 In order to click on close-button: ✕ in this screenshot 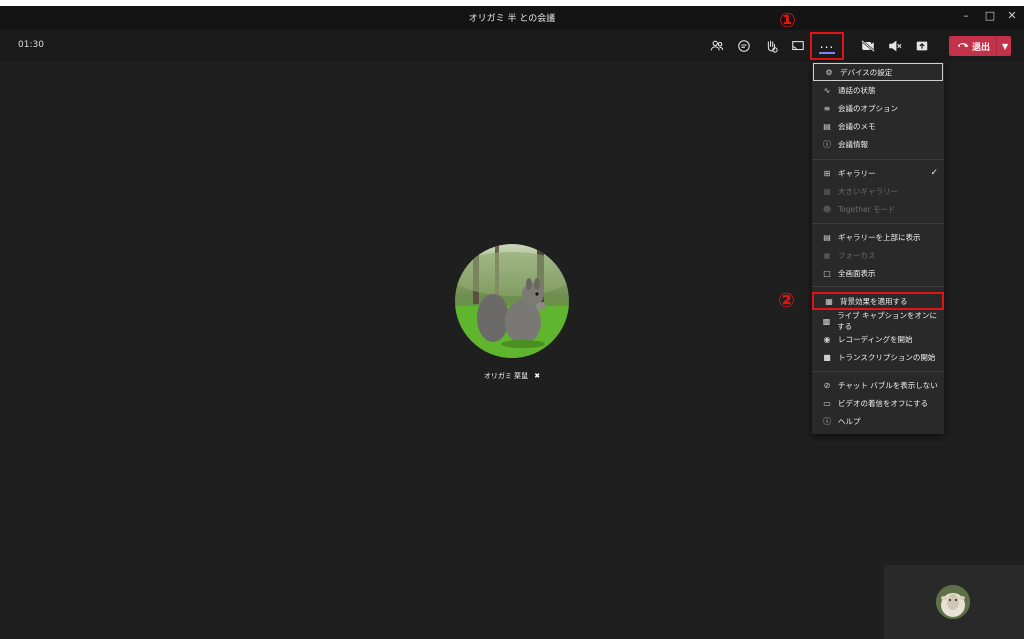, I will do `click(1012, 15)`.